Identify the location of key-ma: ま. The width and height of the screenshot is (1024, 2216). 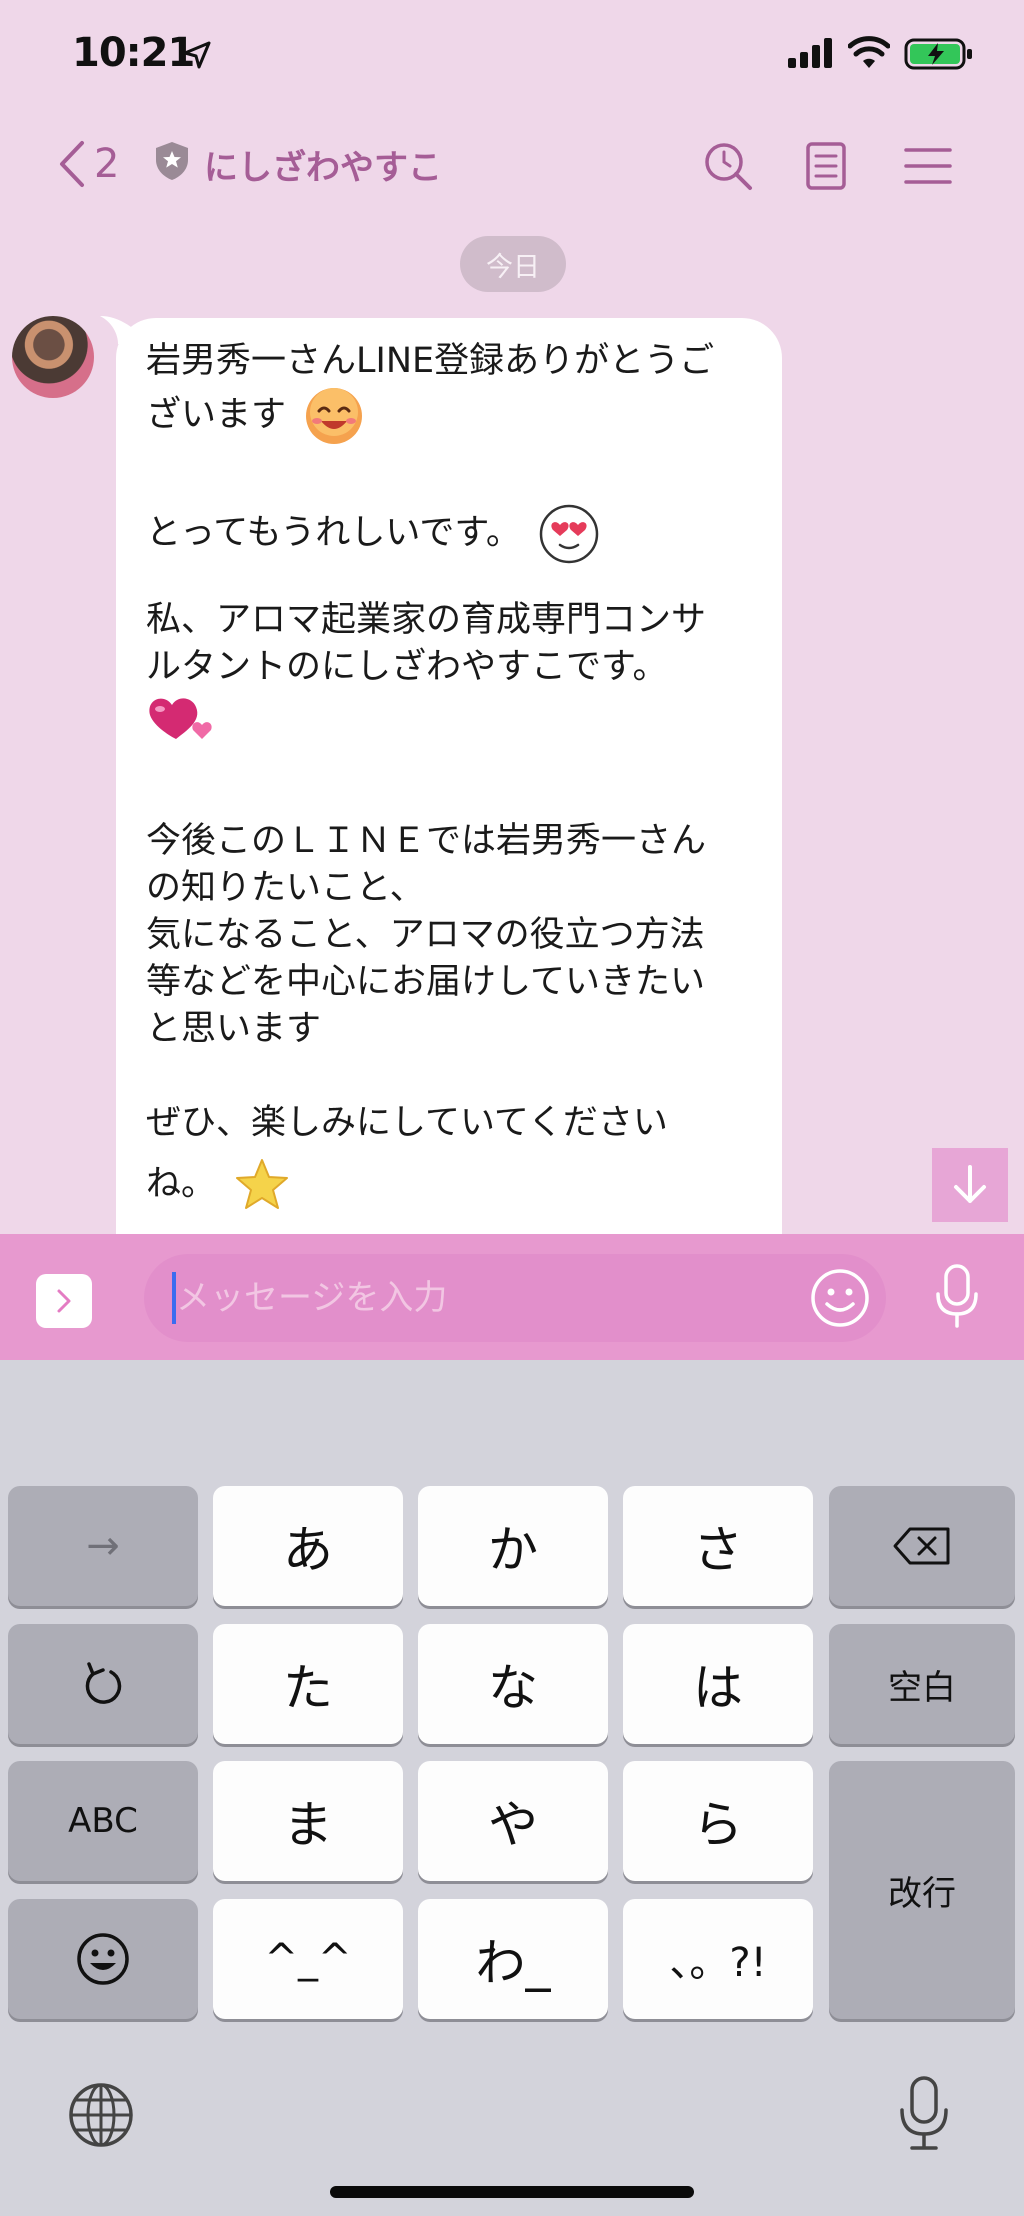
(308, 1821).